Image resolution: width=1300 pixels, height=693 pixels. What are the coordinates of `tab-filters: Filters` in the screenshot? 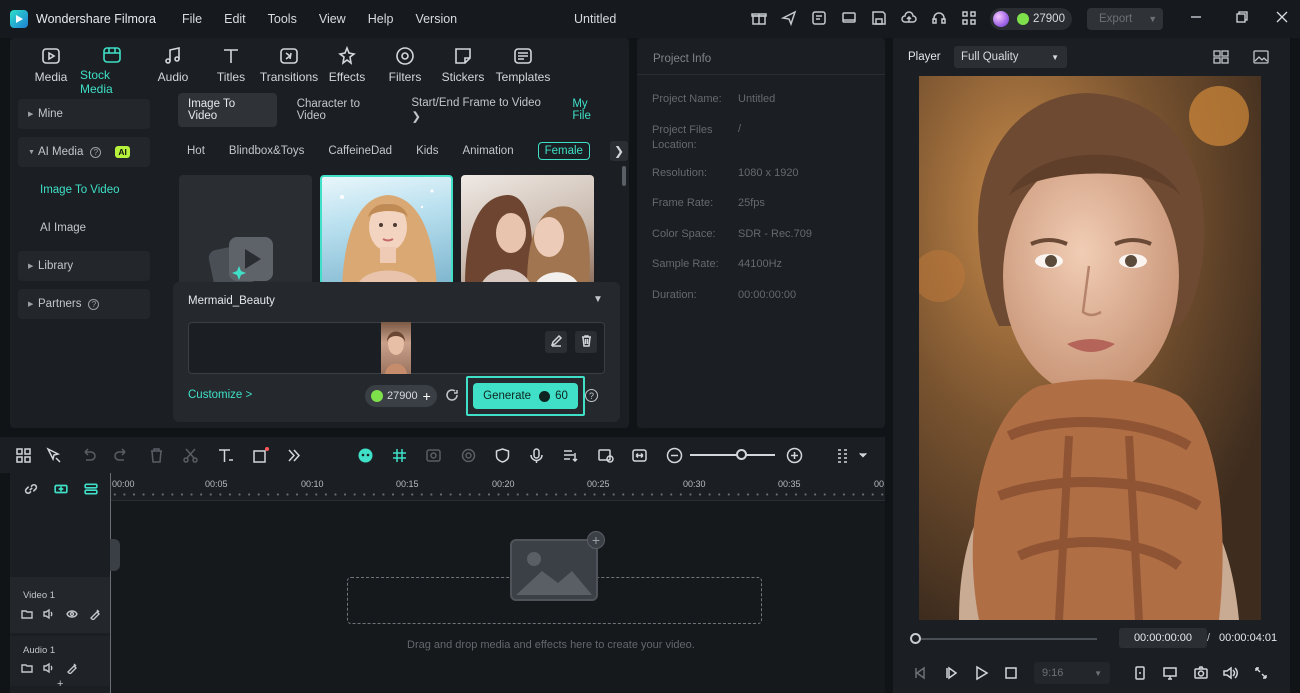 It's located at (405, 64).